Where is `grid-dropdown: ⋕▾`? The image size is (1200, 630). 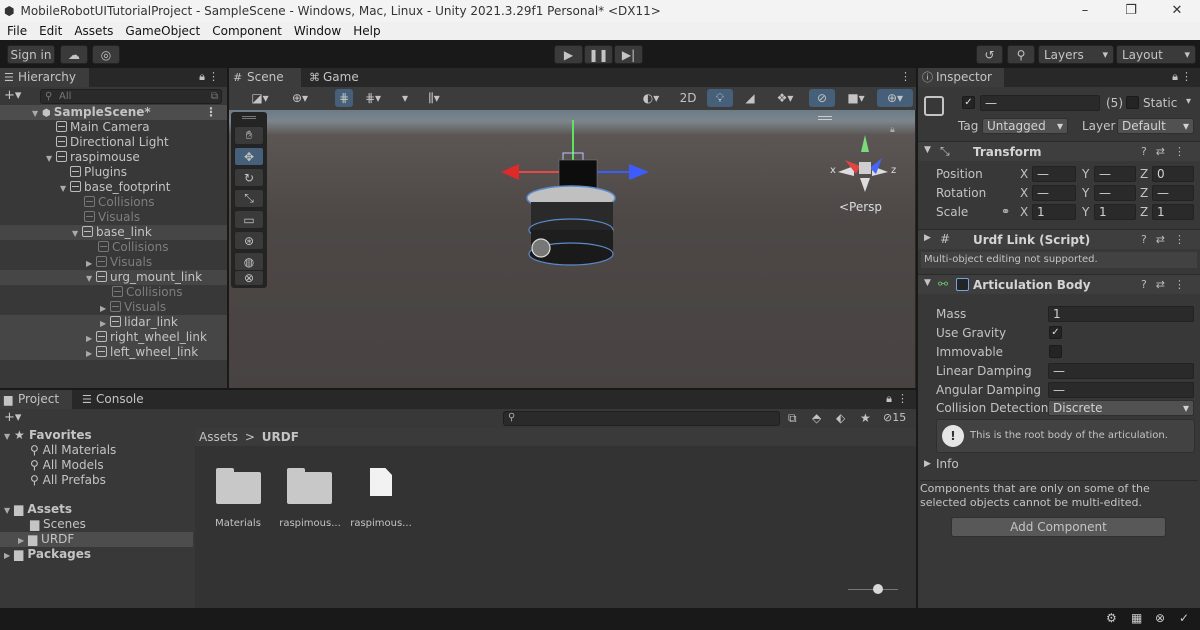
grid-dropdown: ⋕▾ is located at coordinates (373, 98).